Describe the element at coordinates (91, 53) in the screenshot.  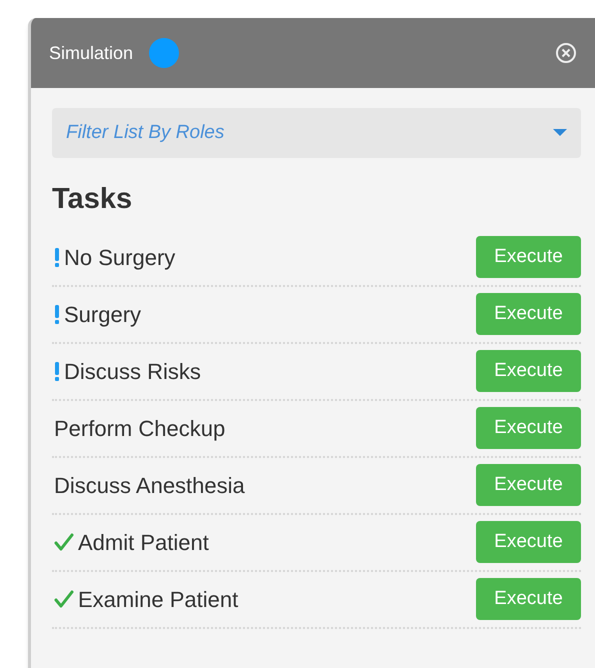
I see `panel-title: Simulation` at that location.